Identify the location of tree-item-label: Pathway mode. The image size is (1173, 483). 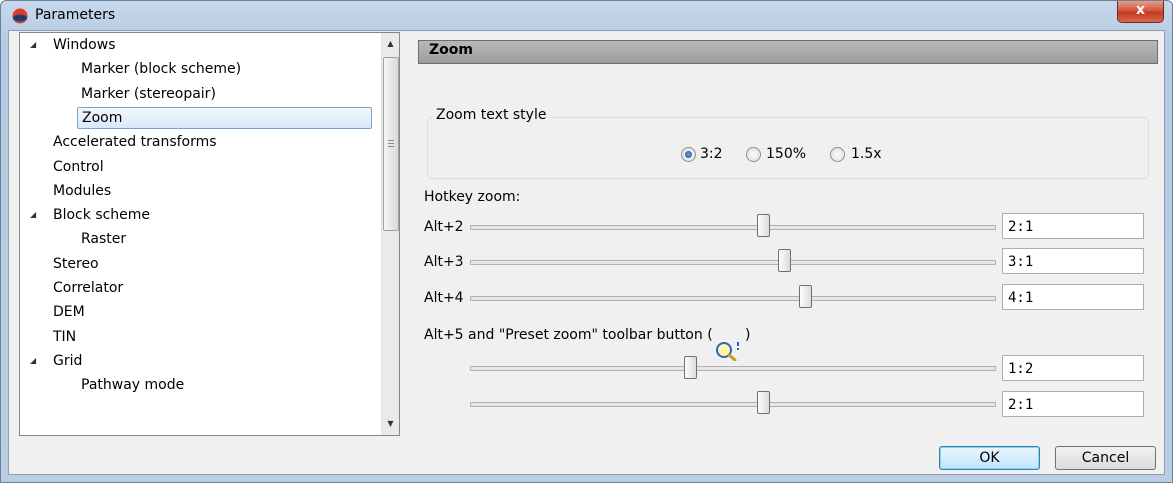
(133, 385).